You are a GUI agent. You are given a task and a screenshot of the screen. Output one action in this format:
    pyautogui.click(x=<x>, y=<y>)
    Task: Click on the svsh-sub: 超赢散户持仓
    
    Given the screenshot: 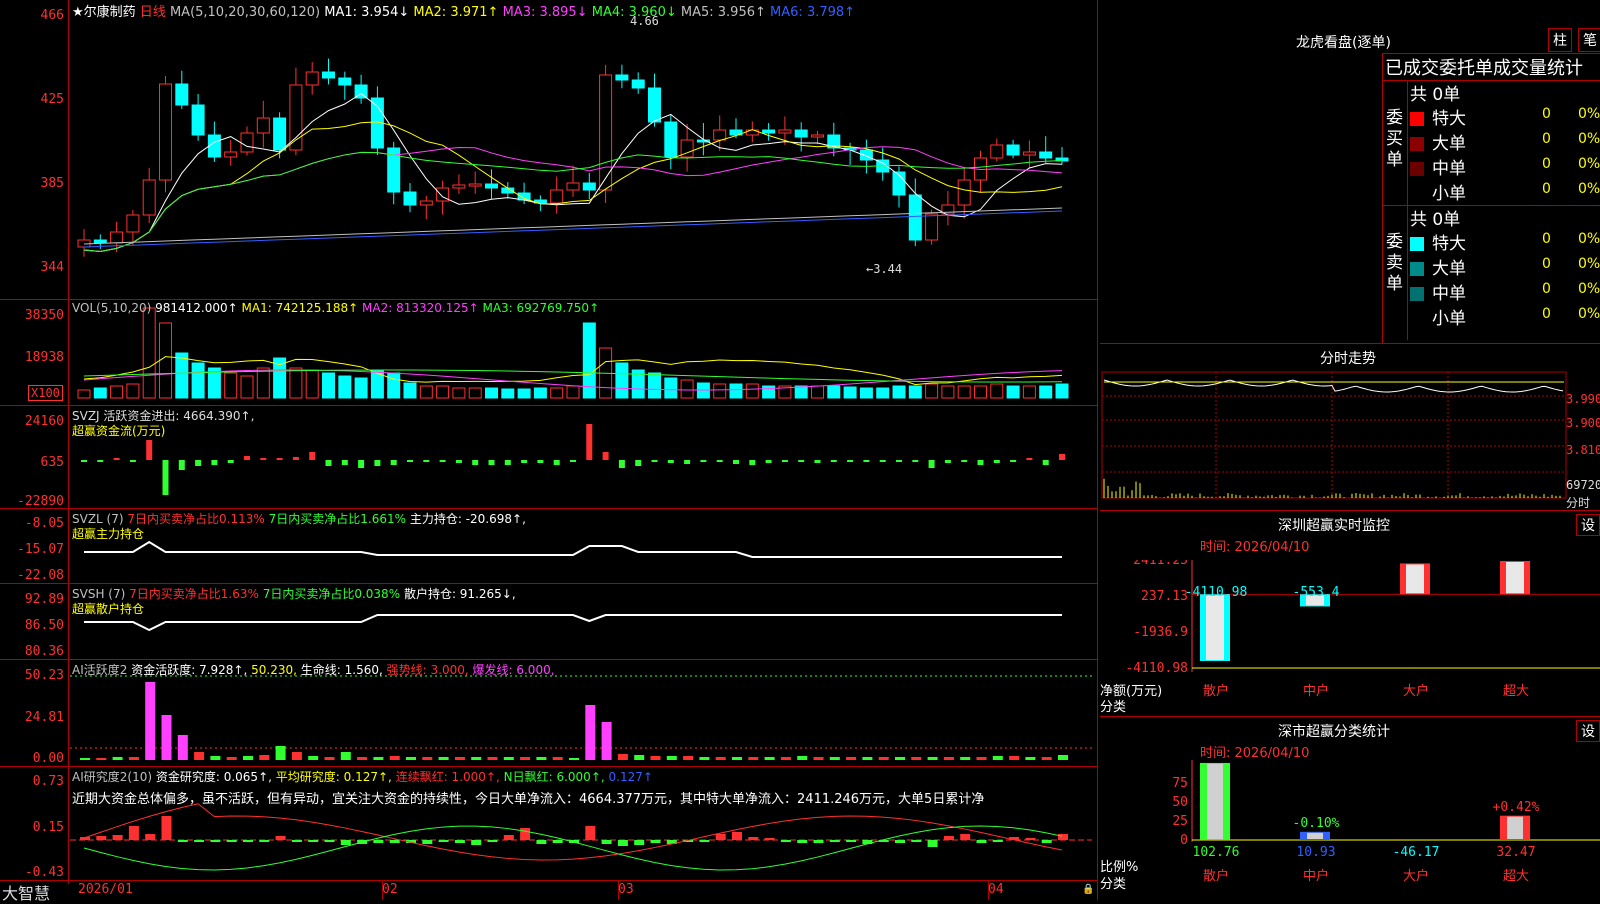 What is the action you would take?
    pyautogui.click(x=108, y=609)
    